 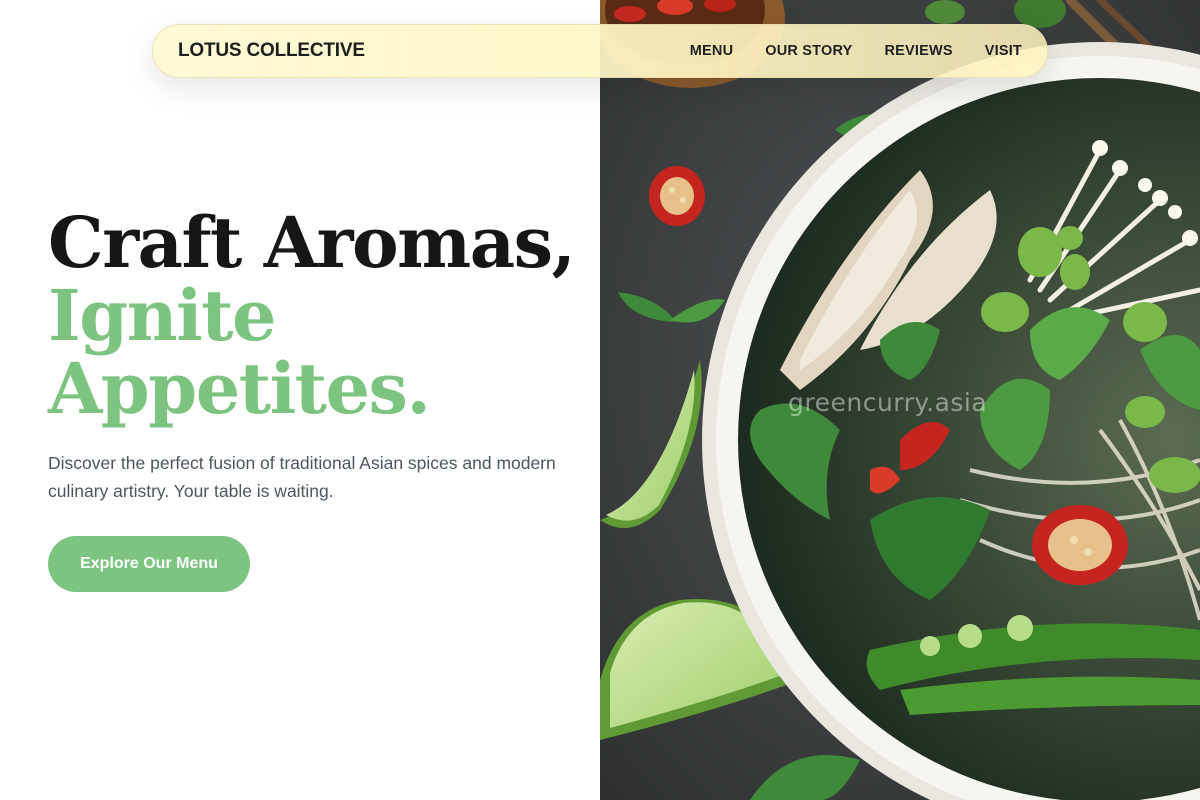 I want to click on explore-menu-button: Explore Our Menu, so click(x=149, y=564).